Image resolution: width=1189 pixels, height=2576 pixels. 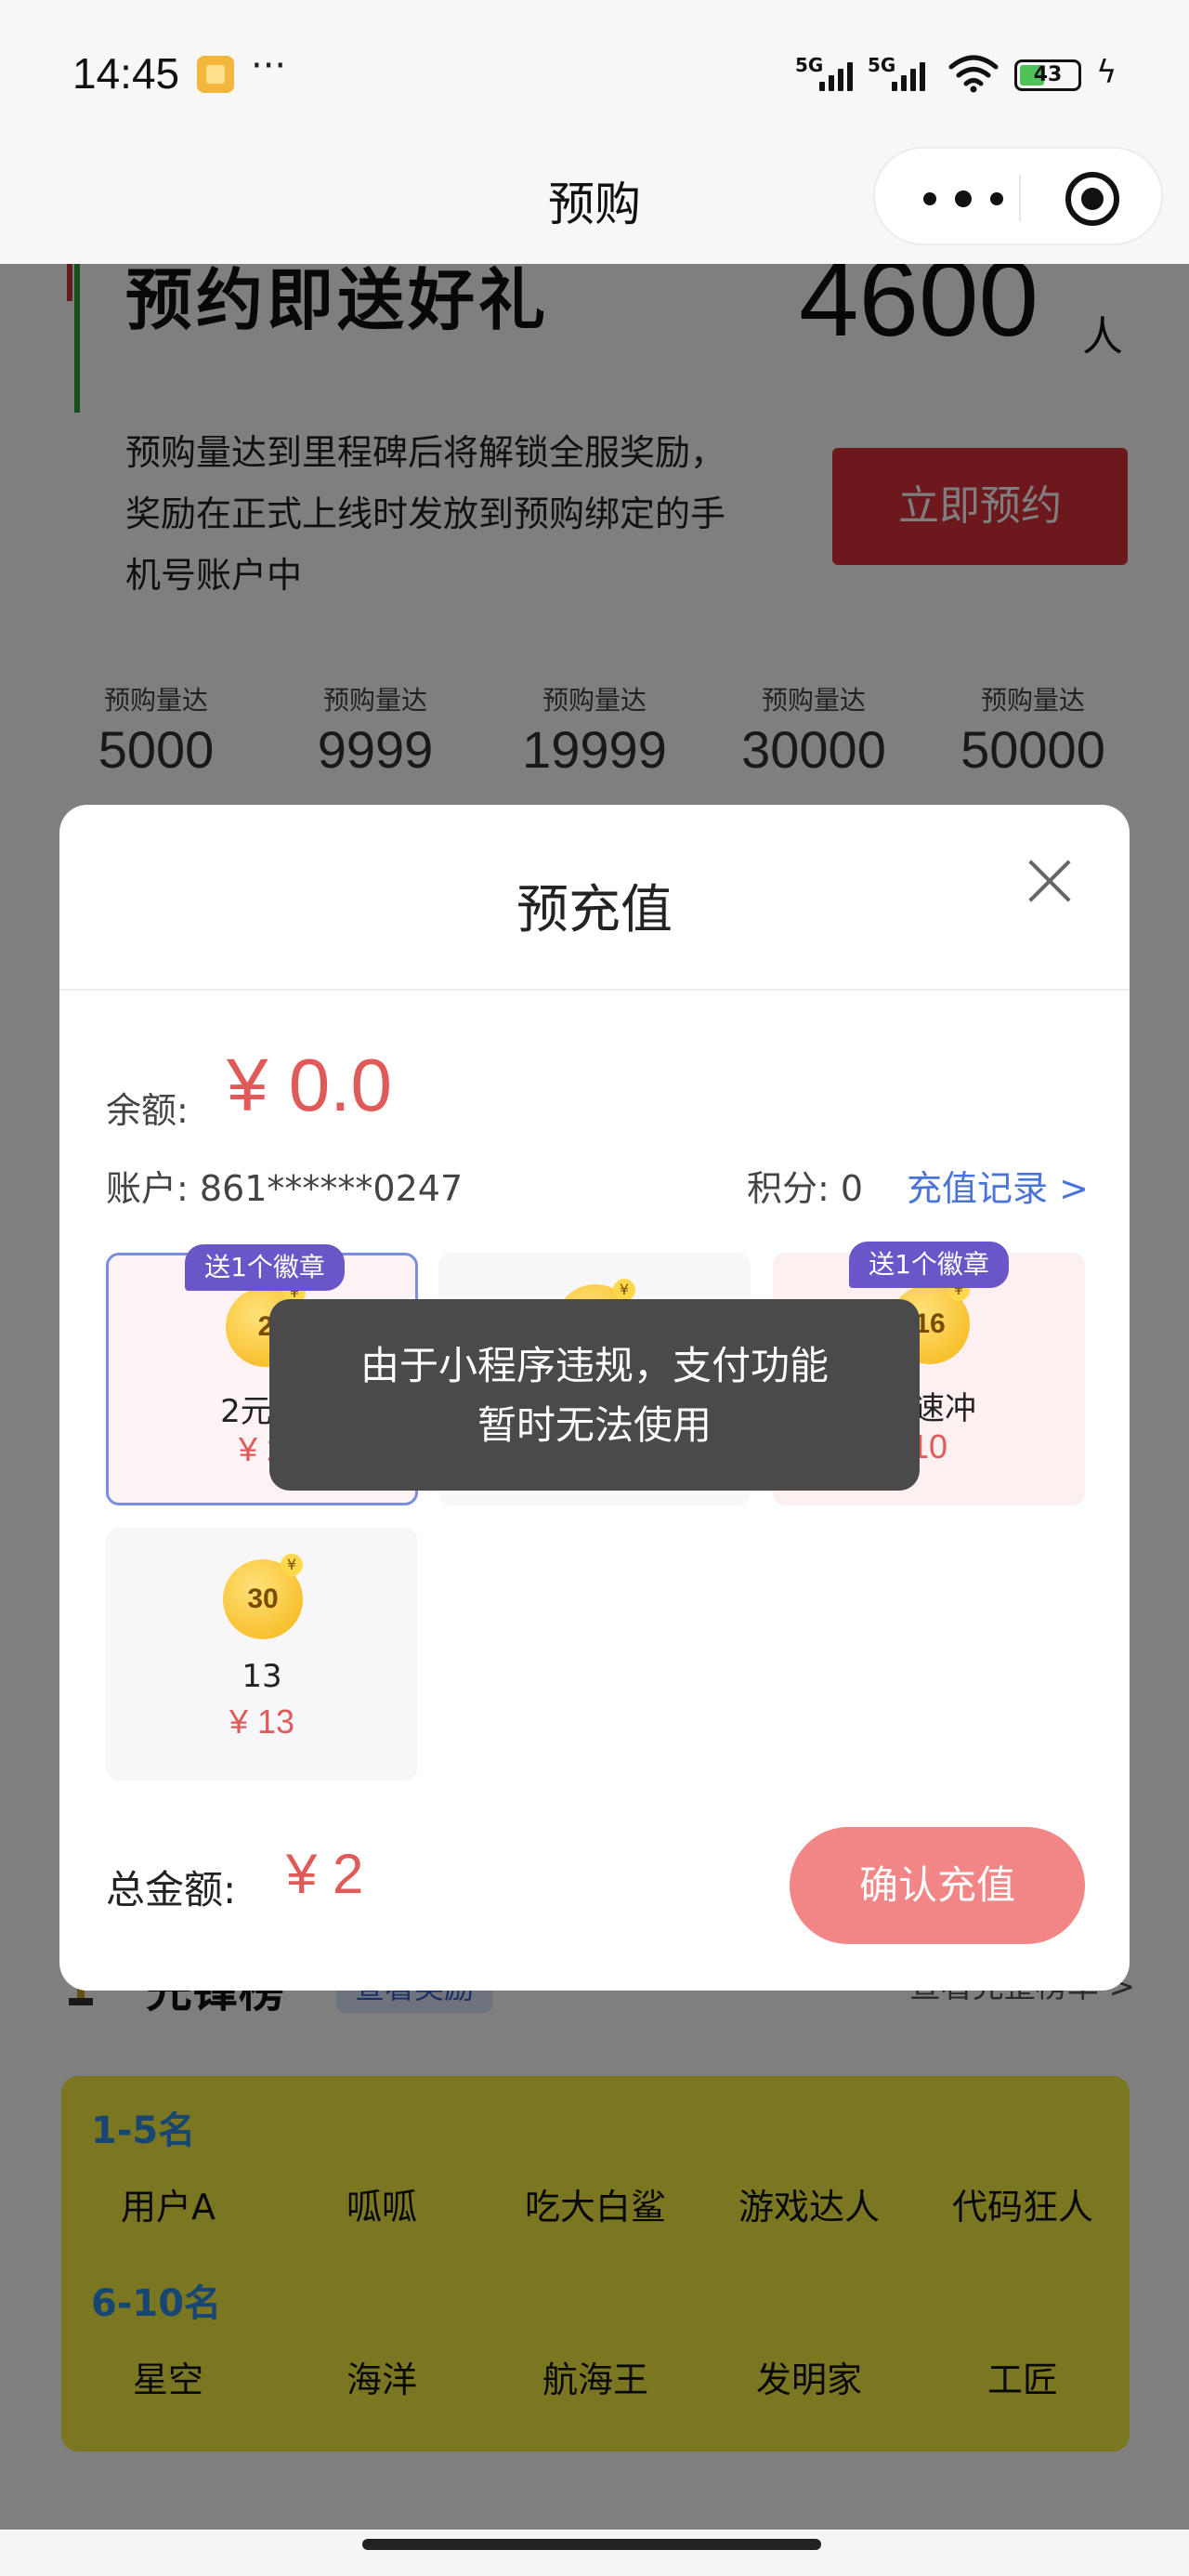 I want to click on toast-line-1: 由于小程序违规，支付功能, so click(x=594, y=1365).